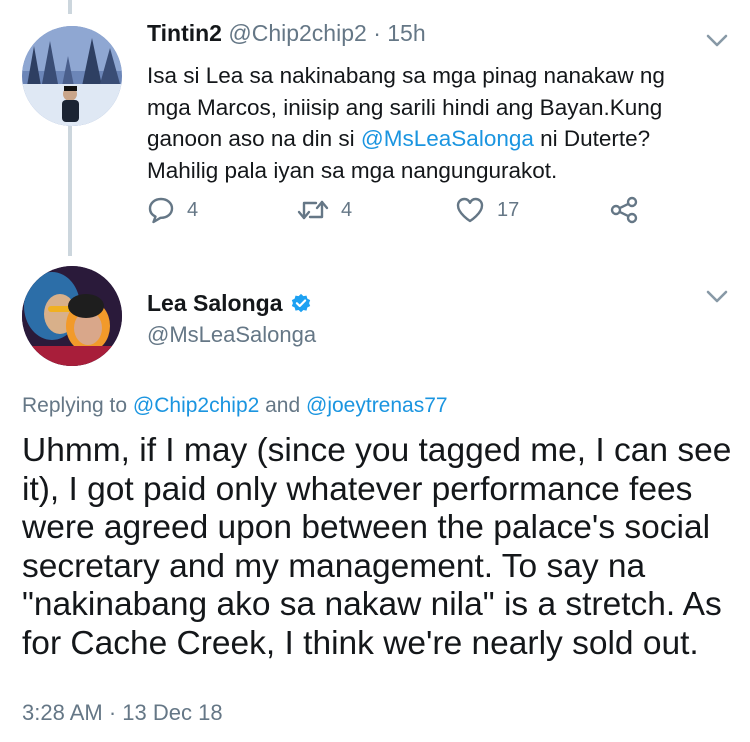 This screenshot has height=742, width=750. What do you see at coordinates (70, 191) in the screenshot?
I see `thread-line` at bounding box center [70, 191].